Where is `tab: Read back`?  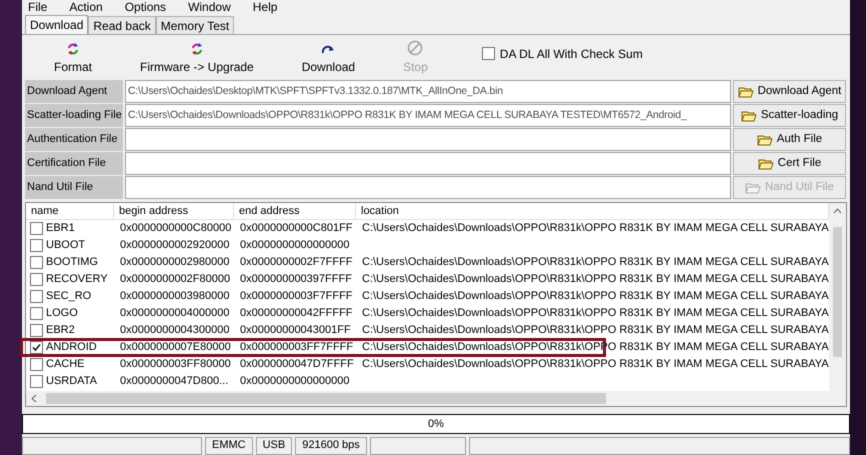
tab: Read back is located at coordinates (122, 25).